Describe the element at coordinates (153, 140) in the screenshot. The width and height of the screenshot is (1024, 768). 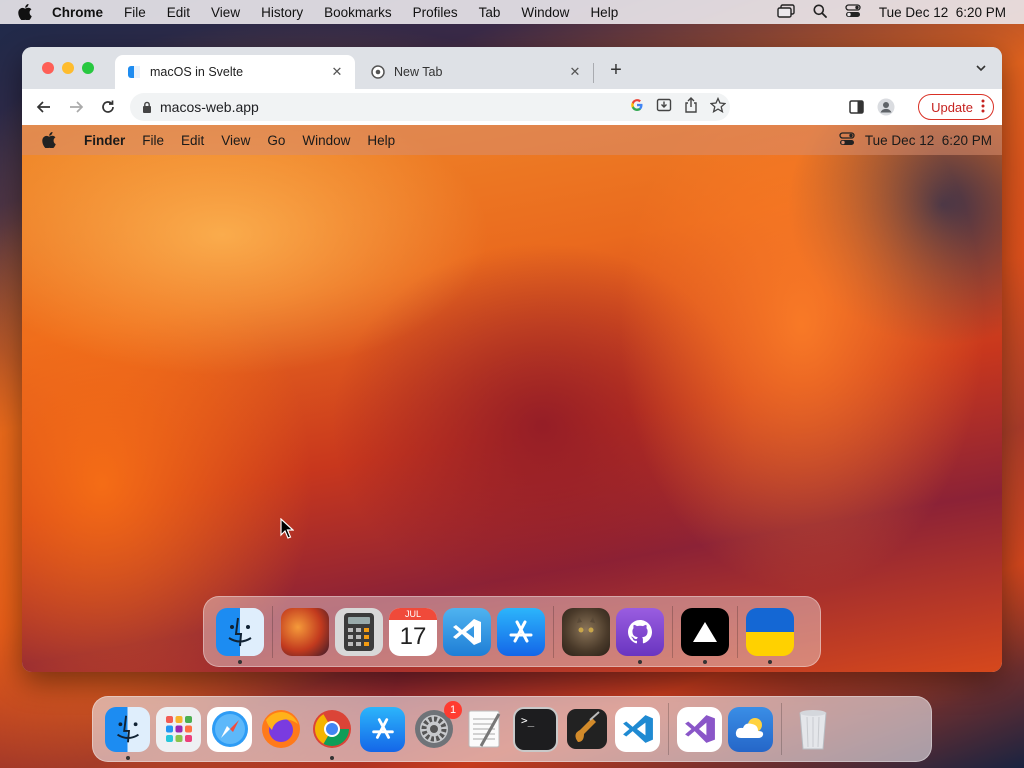
I see `inner-menu-file: File` at that location.